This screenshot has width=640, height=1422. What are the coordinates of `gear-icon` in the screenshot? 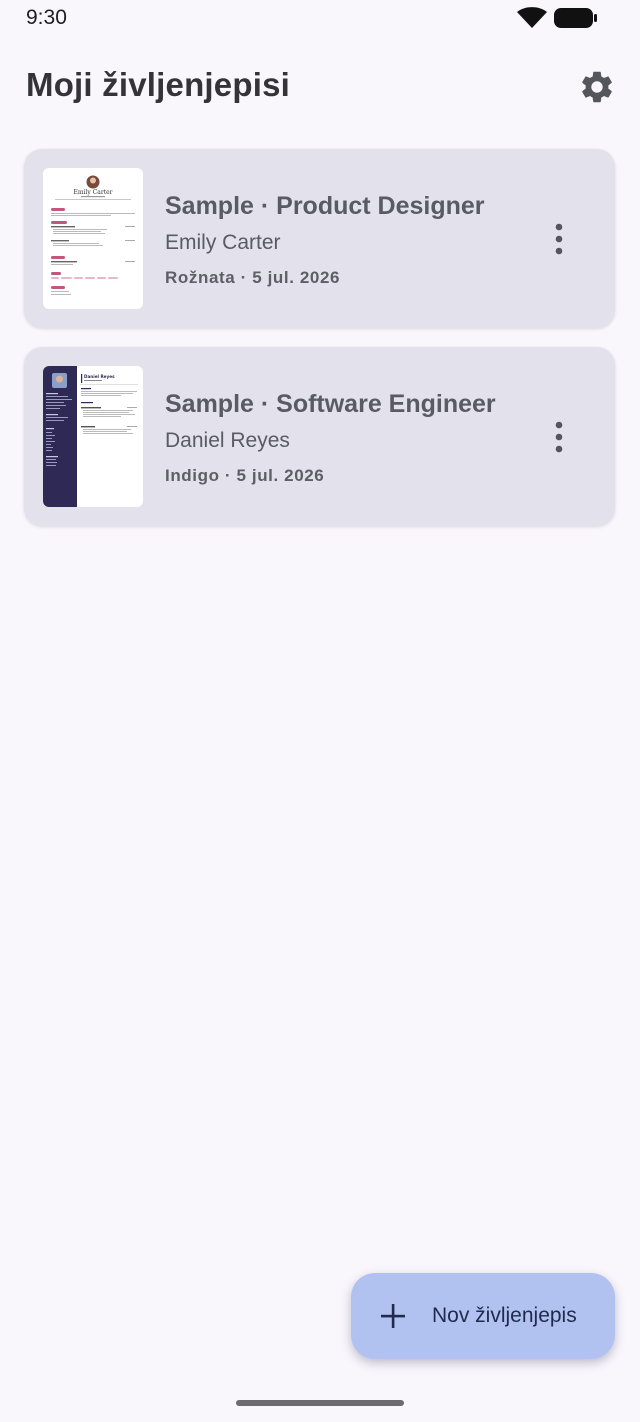 It's located at (597, 87).